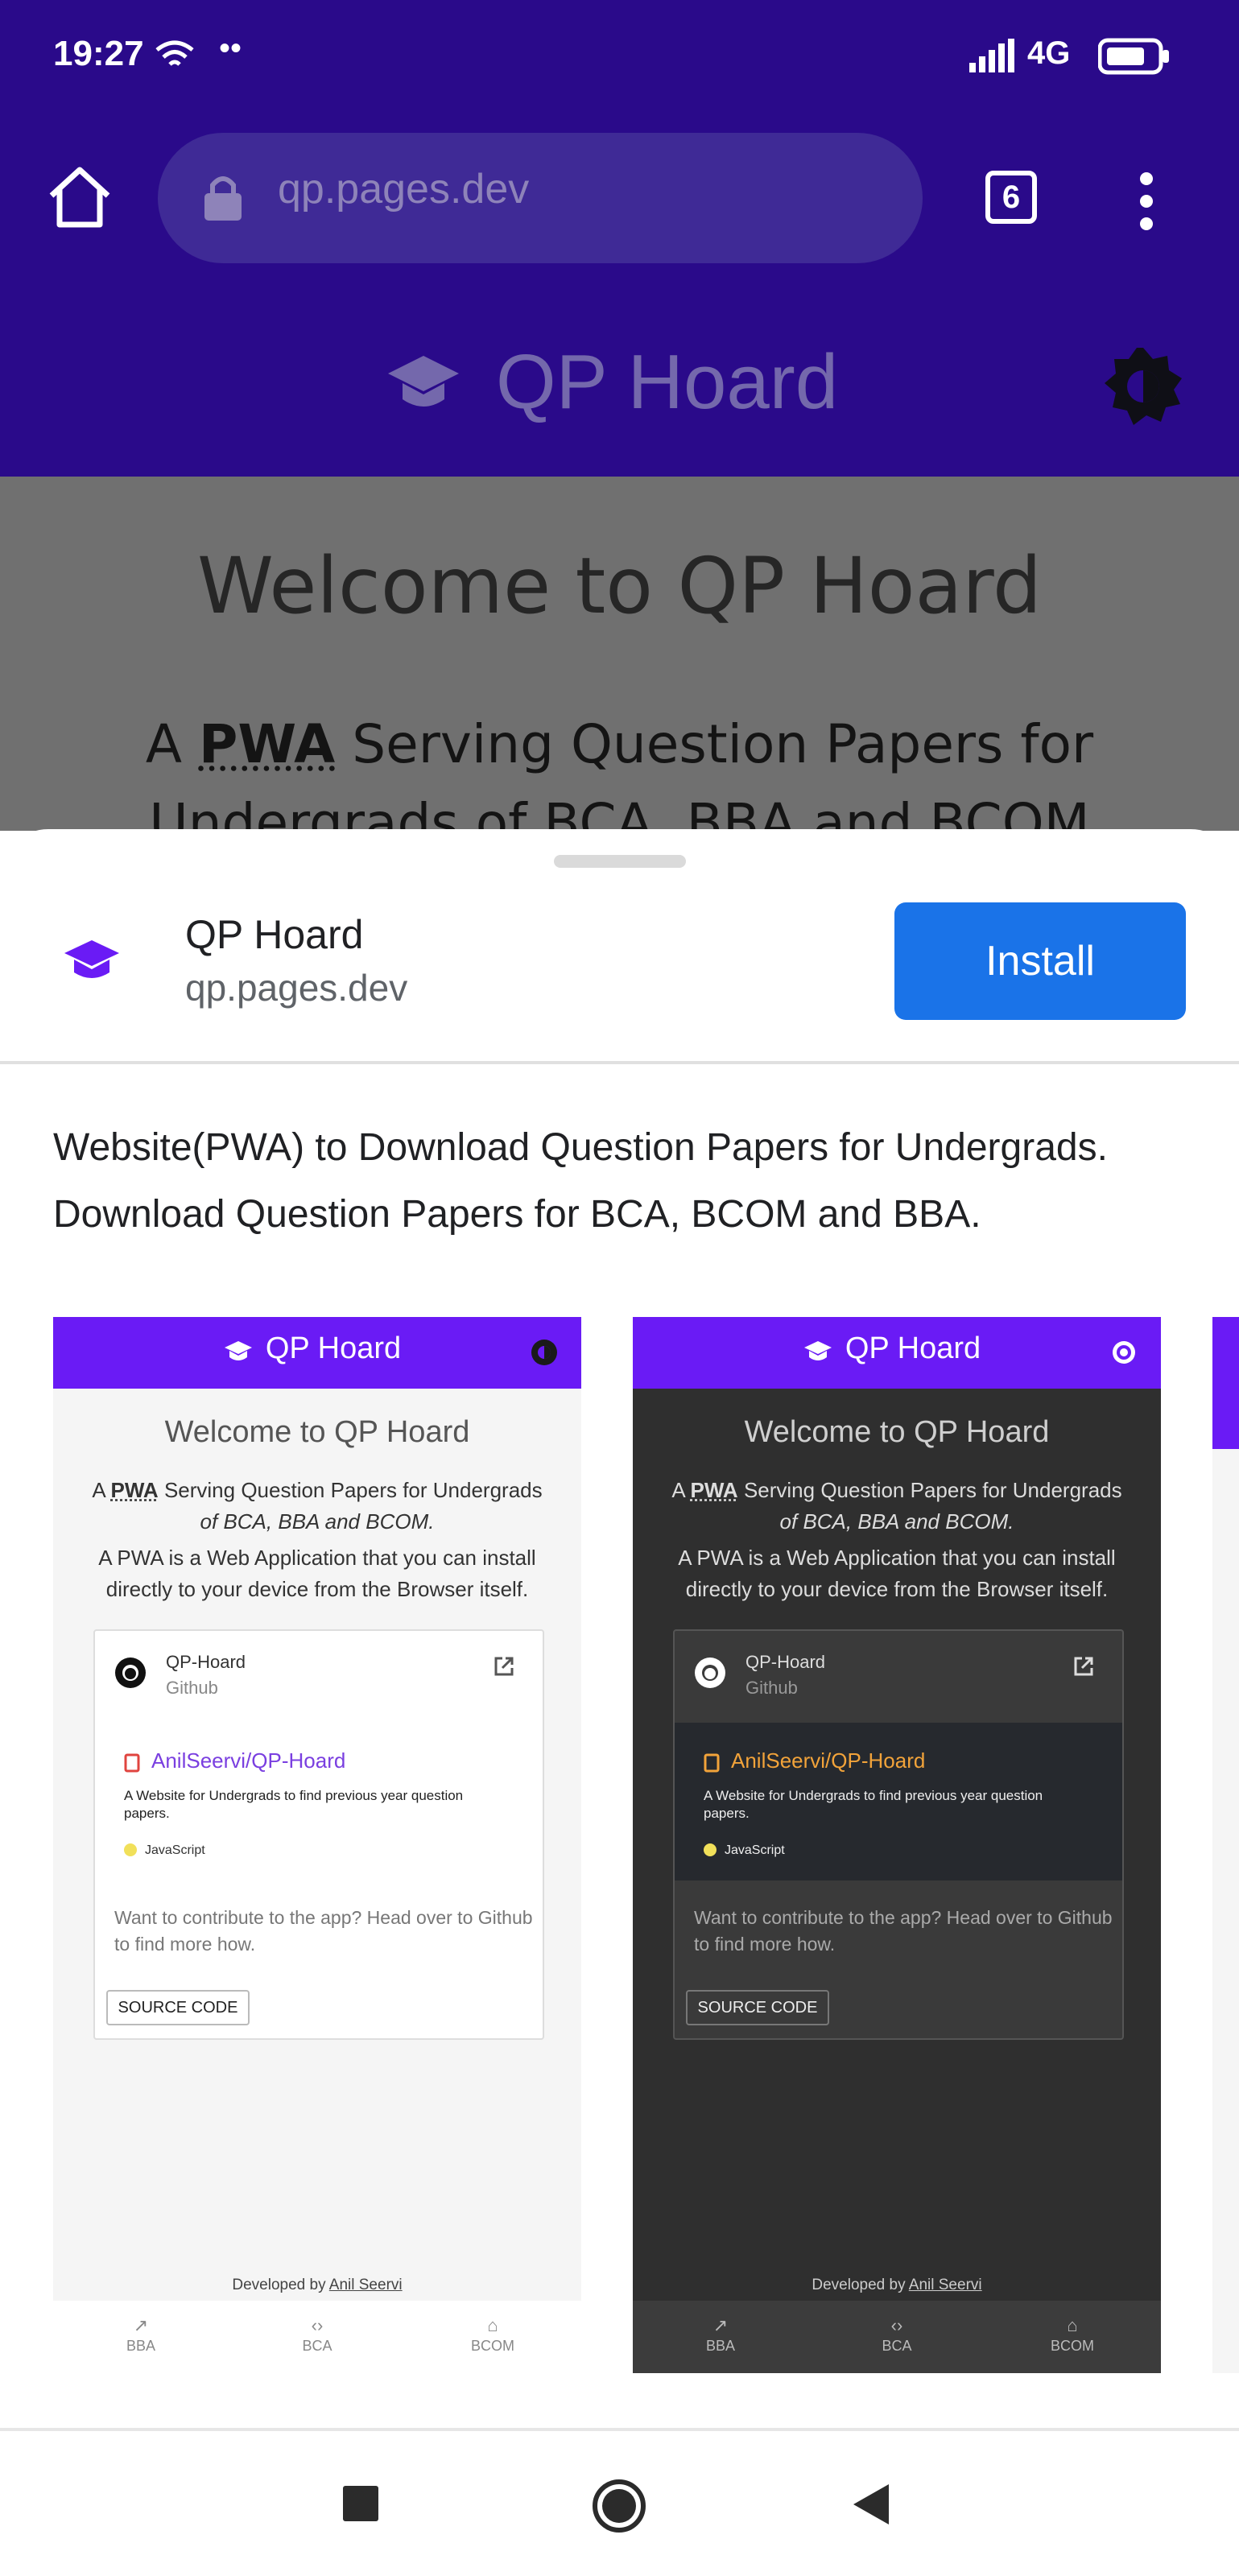  What do you see at coordinates (871, 2504) in the screenshot?
I see `back-nav-icon` at bounding box center [871, 2504].